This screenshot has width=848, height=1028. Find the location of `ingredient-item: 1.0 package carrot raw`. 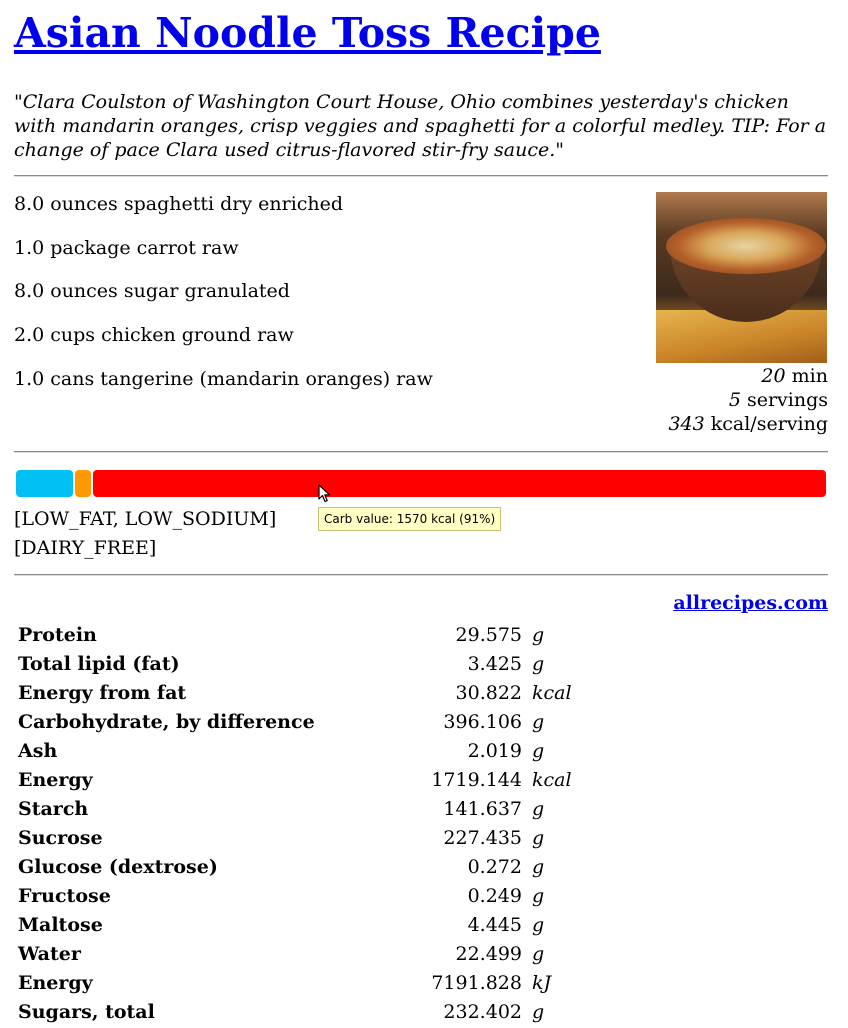

ingredient-item: 1.0 package carrot raw is located at coordinates (126, 247).